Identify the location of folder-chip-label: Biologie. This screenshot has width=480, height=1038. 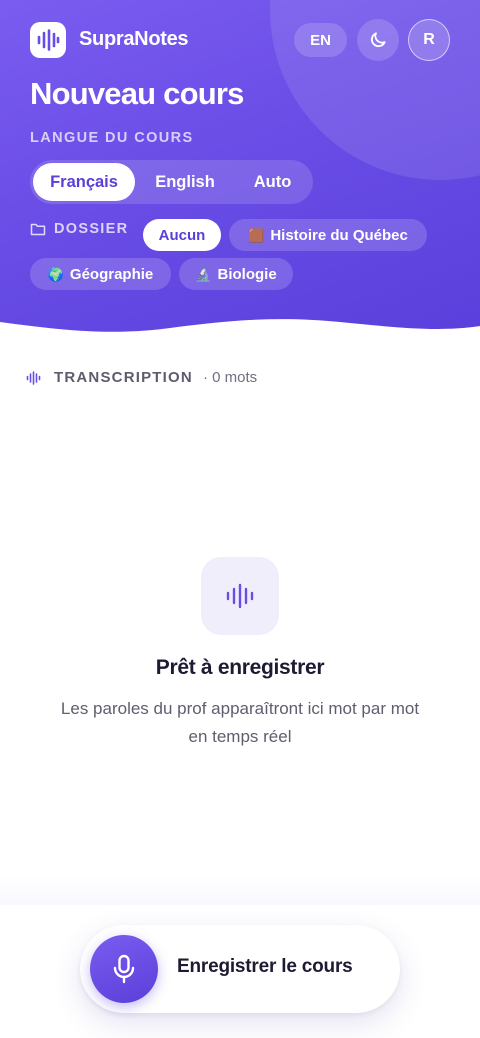
(247, 274).